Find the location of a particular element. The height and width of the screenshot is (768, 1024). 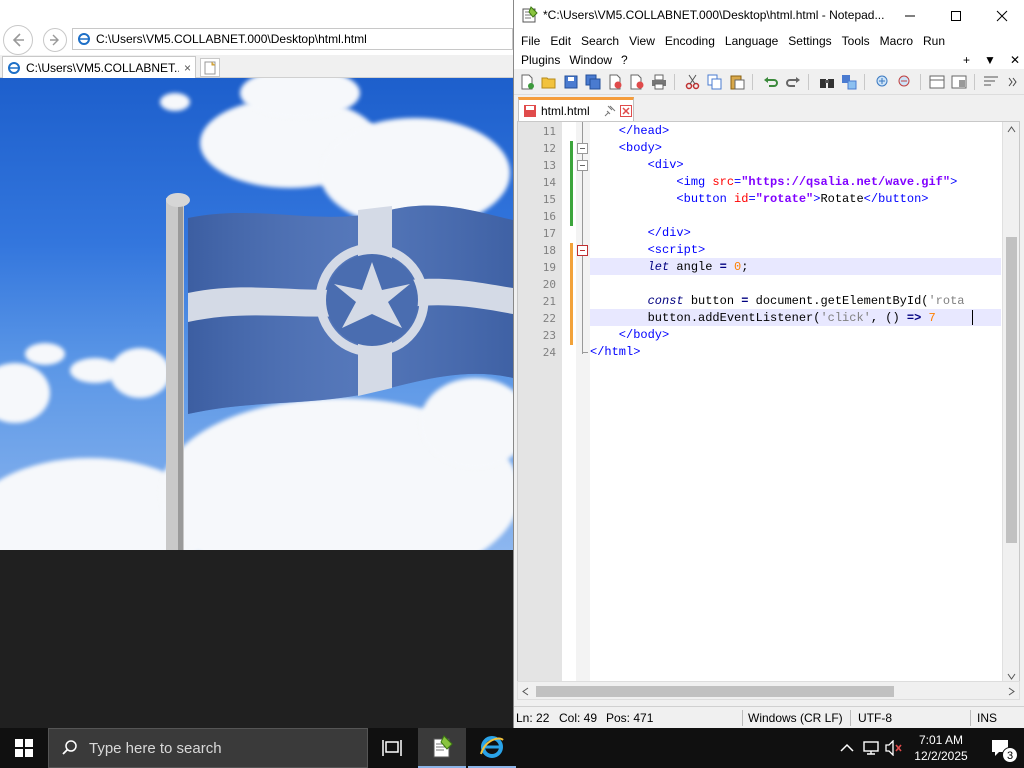

new-file-button is located at coordinates (527, 82).